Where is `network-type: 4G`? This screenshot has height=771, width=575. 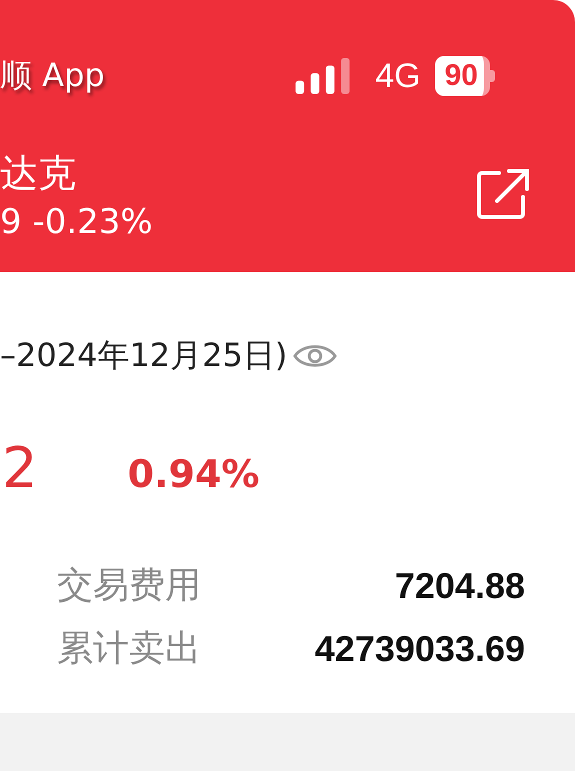 network-type: 4G is located at coordinates (398, 76).